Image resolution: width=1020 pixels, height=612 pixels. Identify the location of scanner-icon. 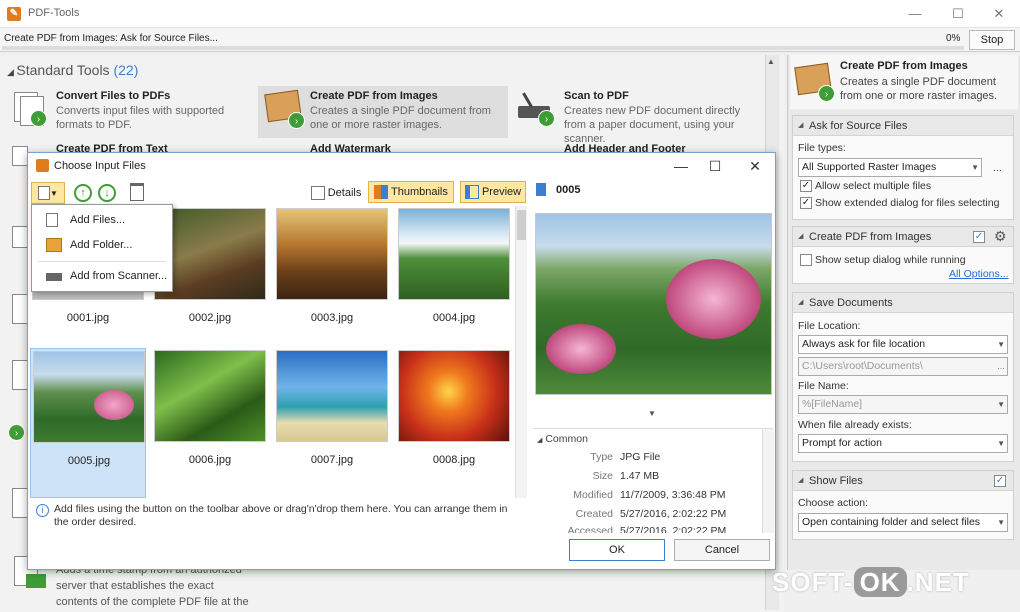
(54, 277).